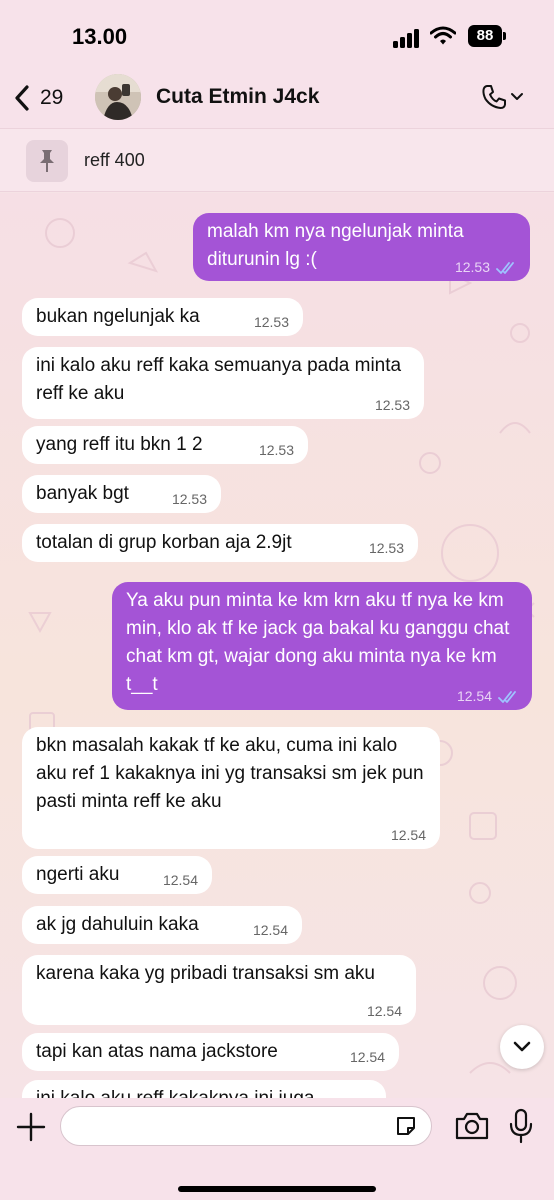 The height and width of the screenshot is (1200, 554). I want to click on message-incoming: bukan ngelunjak ka 12.53, so click(162, 317).